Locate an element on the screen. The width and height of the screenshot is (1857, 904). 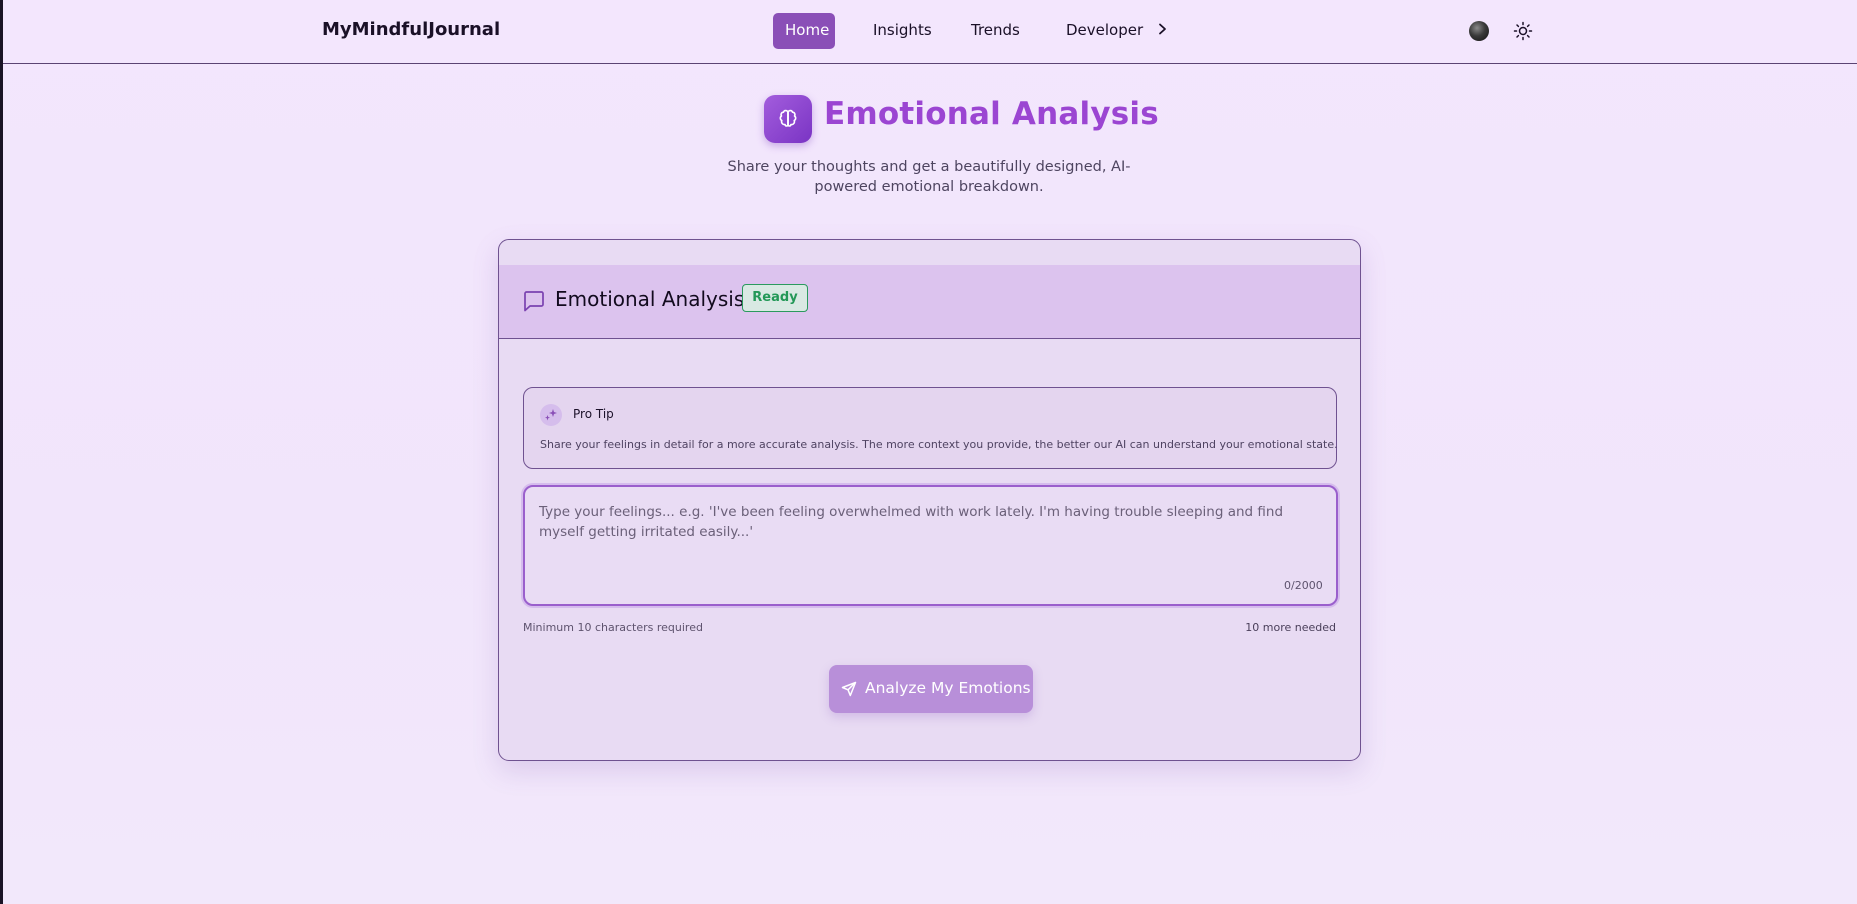
feelings-input is located at coordinates (930, 545).